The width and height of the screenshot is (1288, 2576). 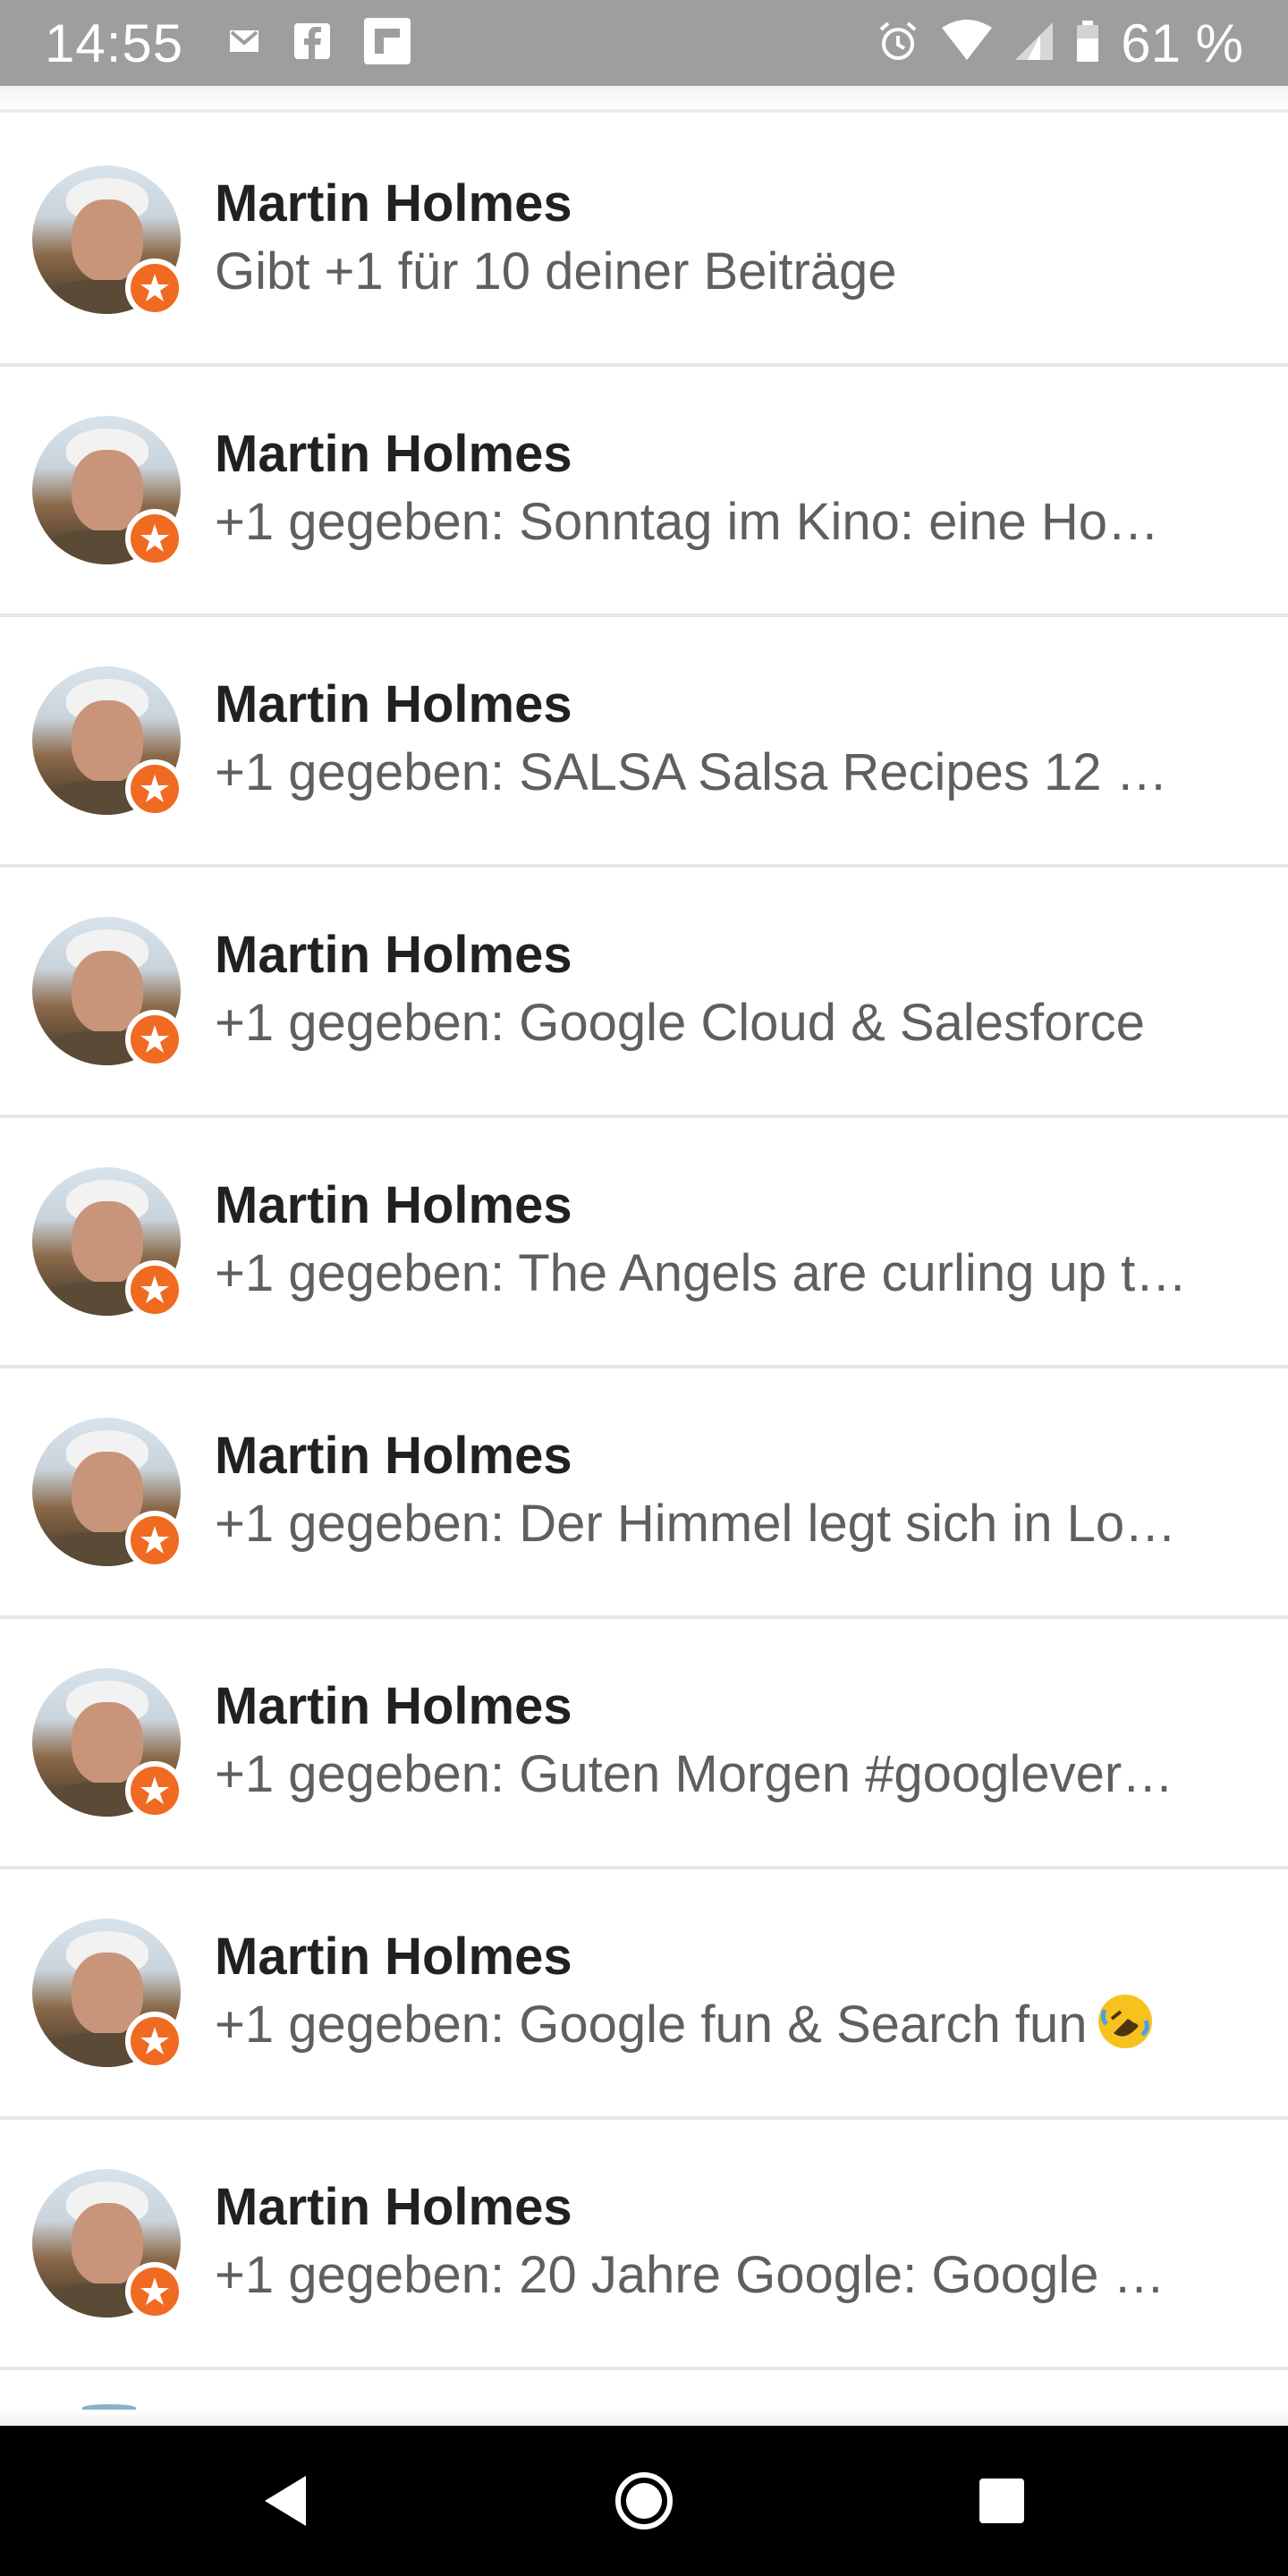 I want to click on back-button, so click(x=286, y=2501).